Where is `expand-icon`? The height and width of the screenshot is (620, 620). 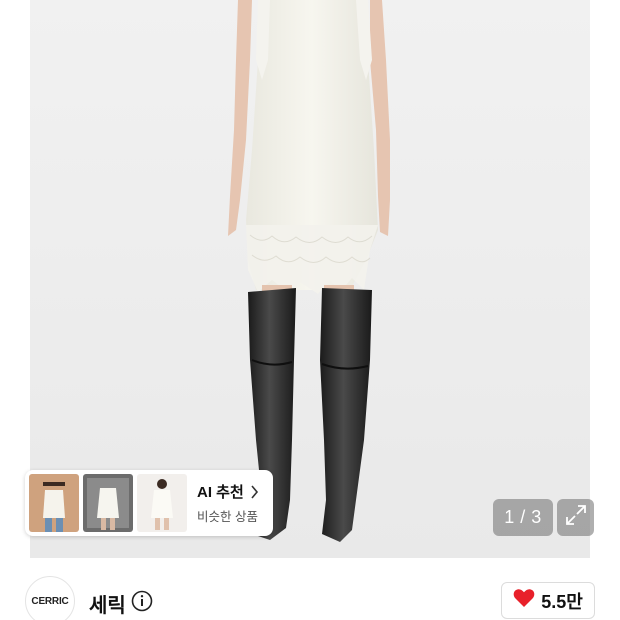 expand-icon is located at coordinates (576, 517).